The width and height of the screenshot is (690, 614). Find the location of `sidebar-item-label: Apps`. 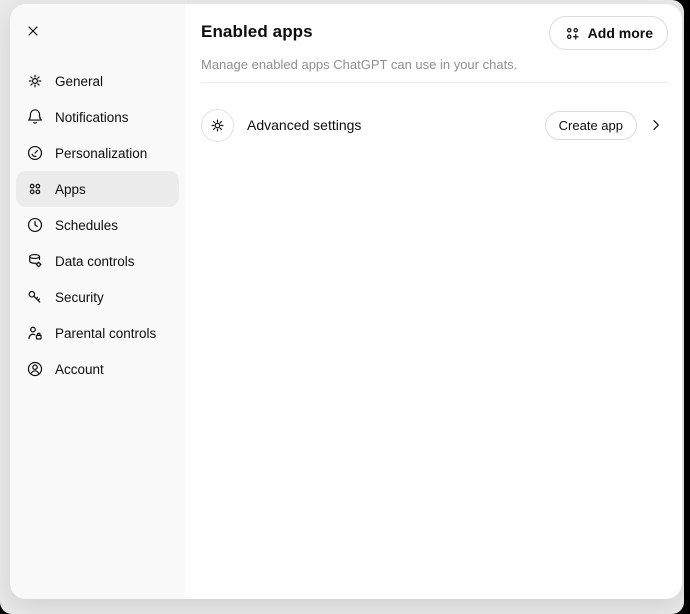

sidebar-item-label: Apps is located at coordinates (70, 189).